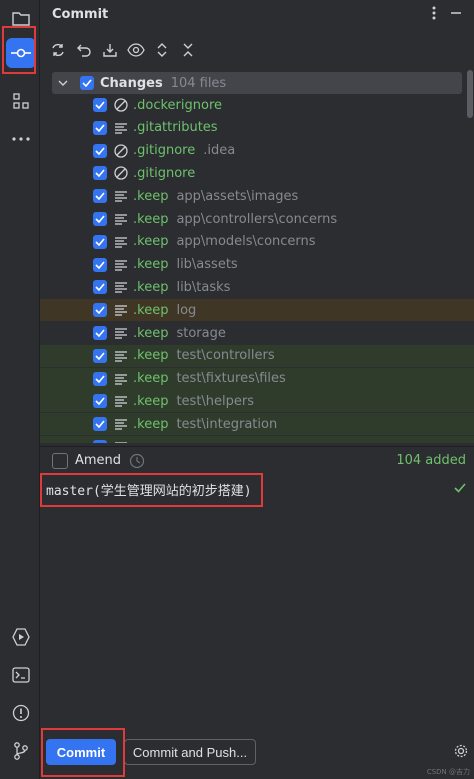 Image resolution: width=474 pixels, height=779 pixels. I want to click on file-row: .gitignore, so click(257, 173).